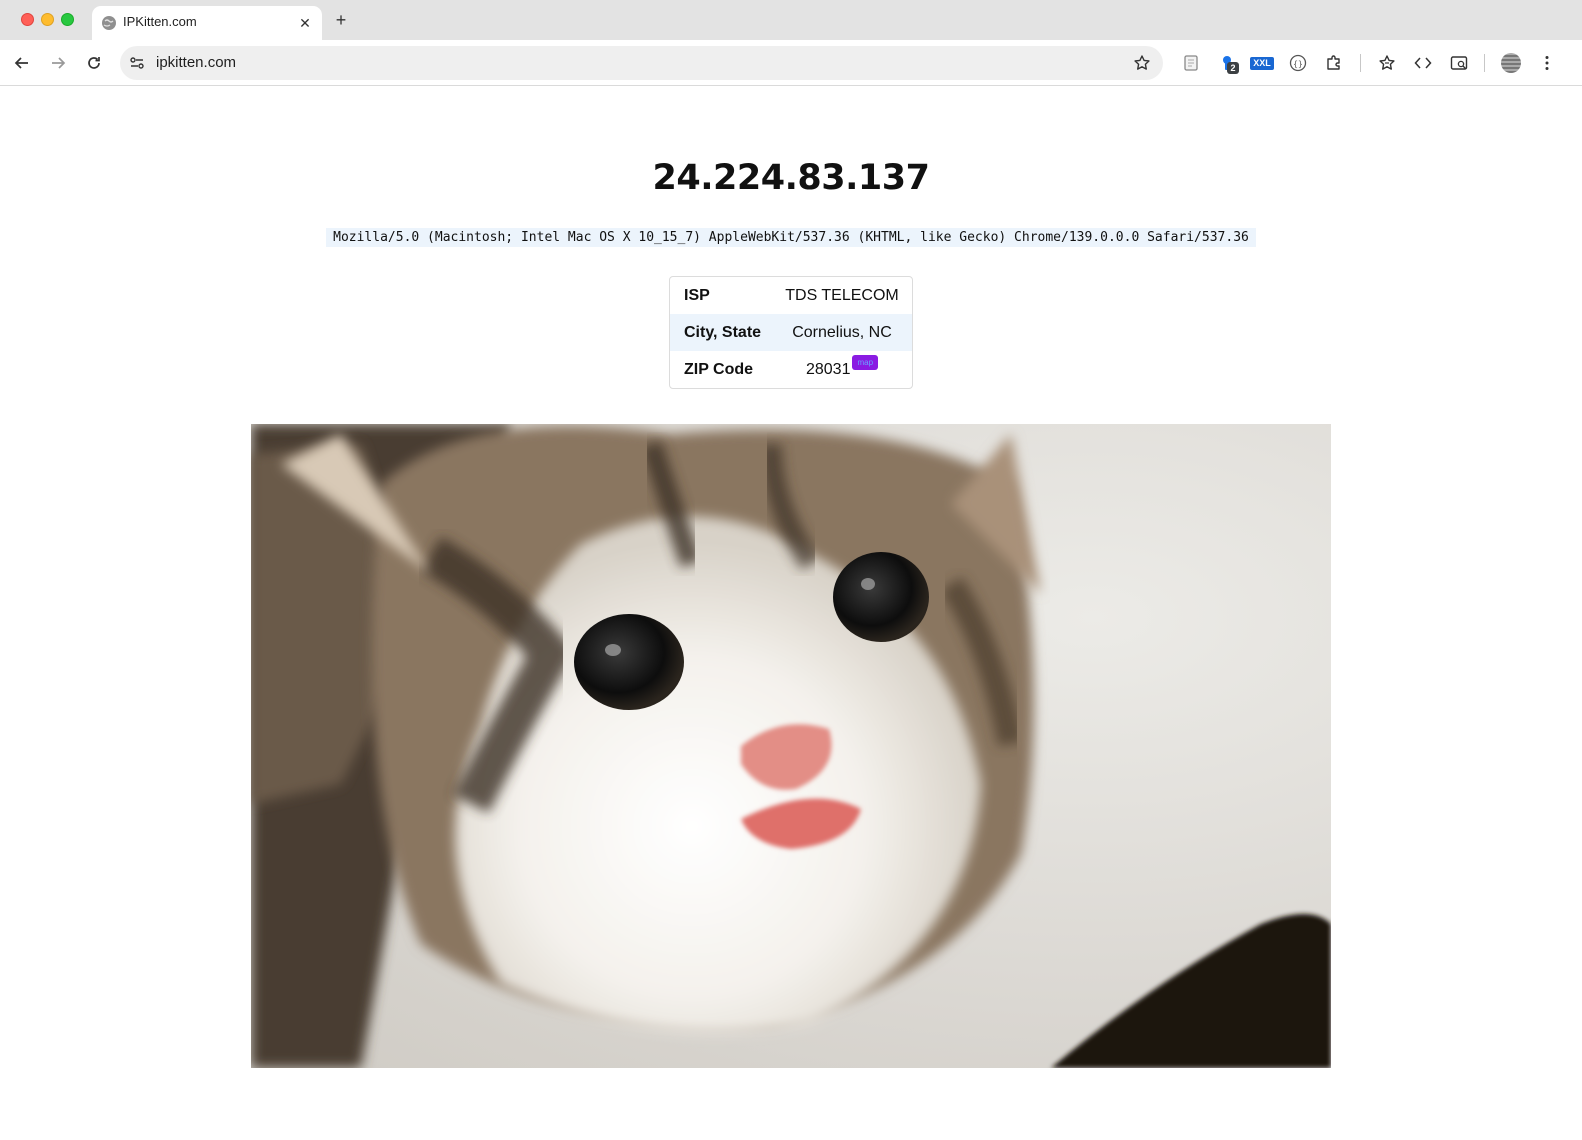 The image size is (1582, 1140). I want to click on arrow-left-icon, so click(21, 63).